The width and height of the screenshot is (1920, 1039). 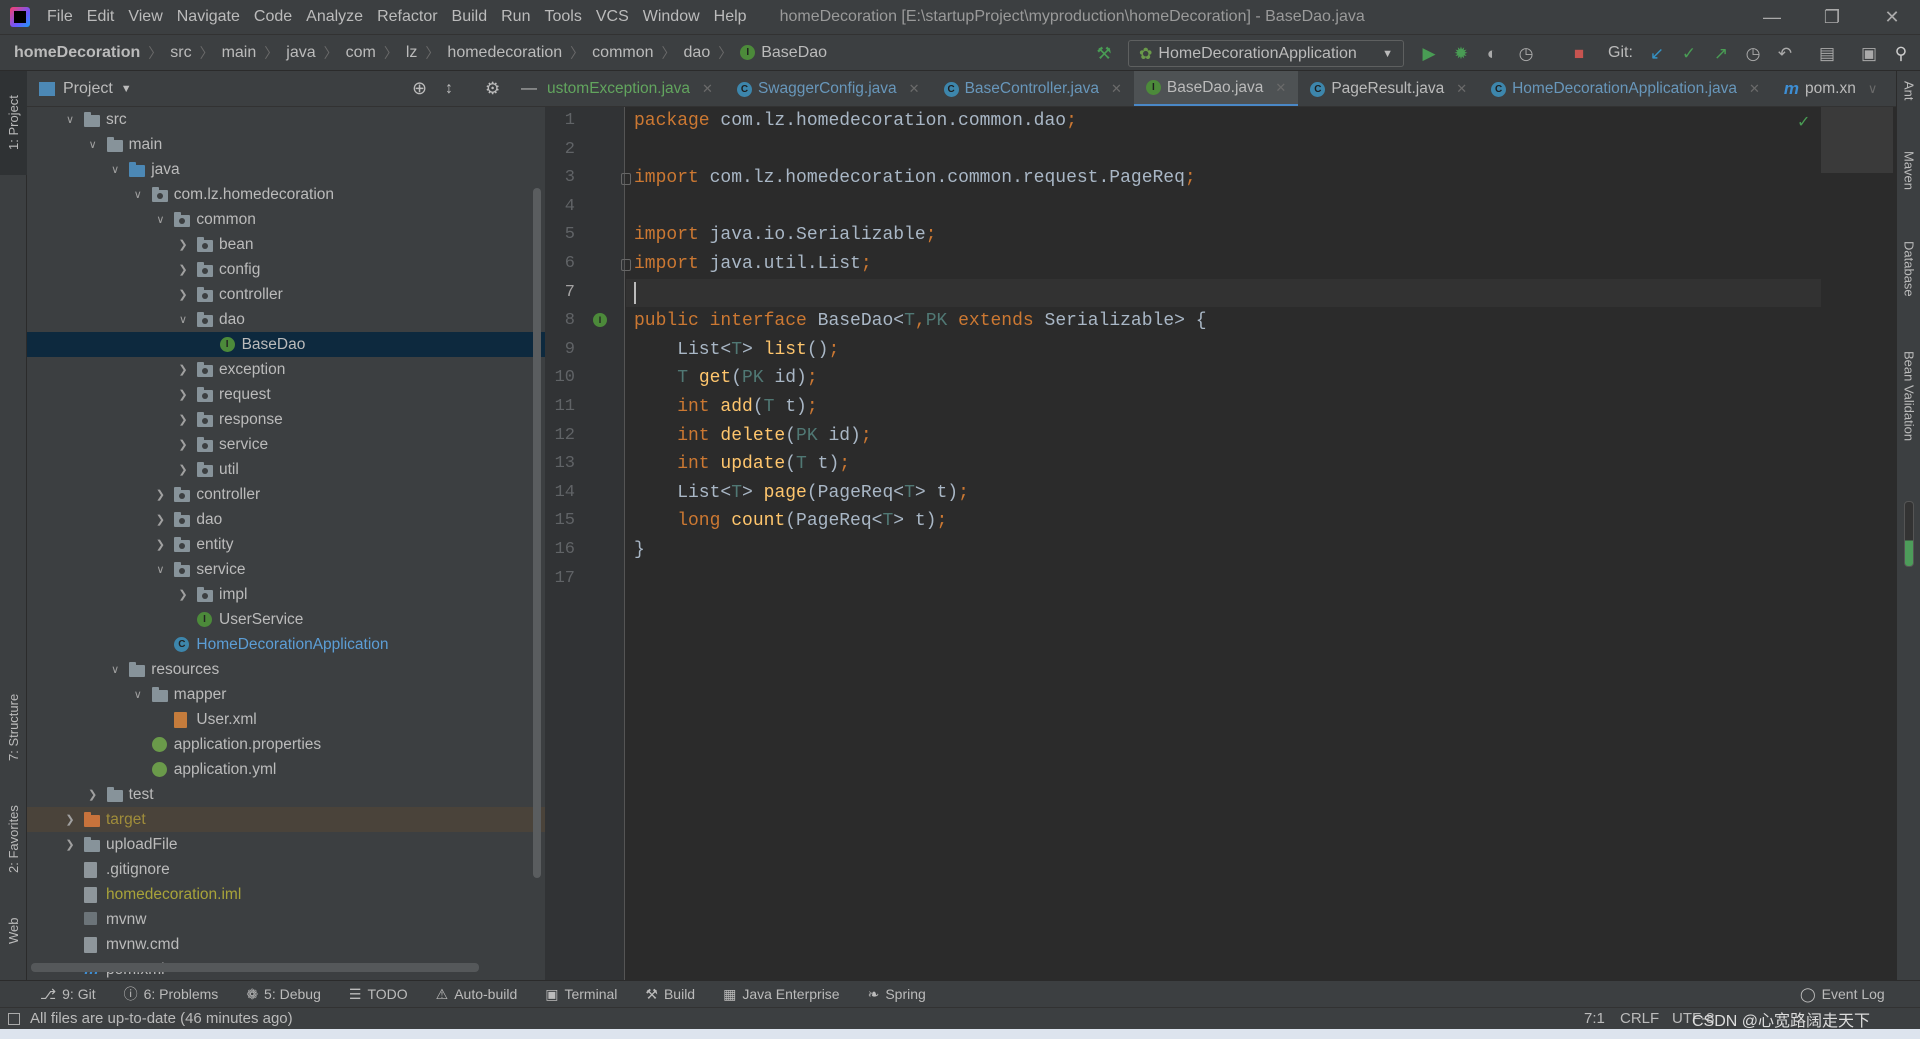 What do you see at coordinates (208, 17) in the screenshot?
I see `menu-navigate: Navigate` at bounding box center [208, 17].